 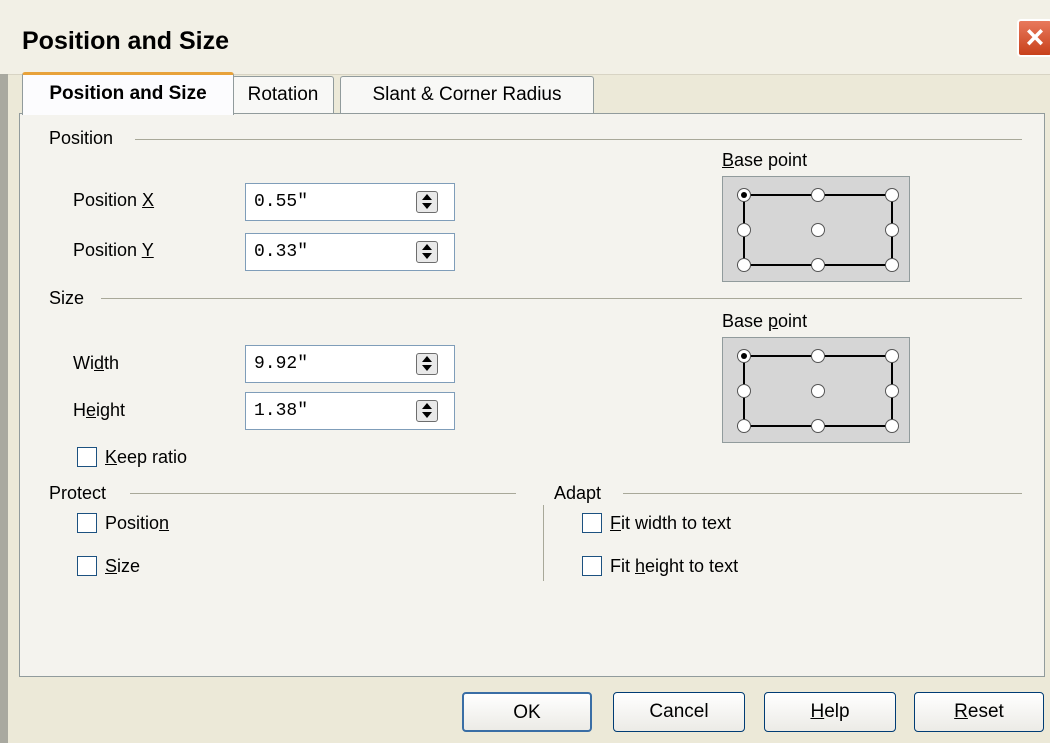 I want to click on position-base-point-grid, so click(x=816, y=229).